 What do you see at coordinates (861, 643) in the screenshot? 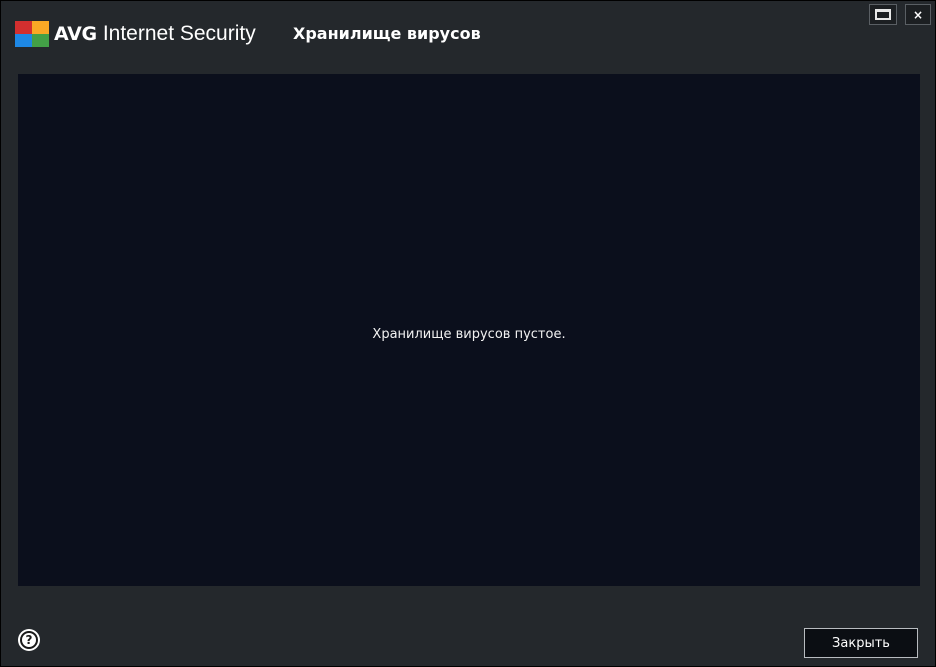
I see `close-button: Закрыть` at bounding box center [861, 643].